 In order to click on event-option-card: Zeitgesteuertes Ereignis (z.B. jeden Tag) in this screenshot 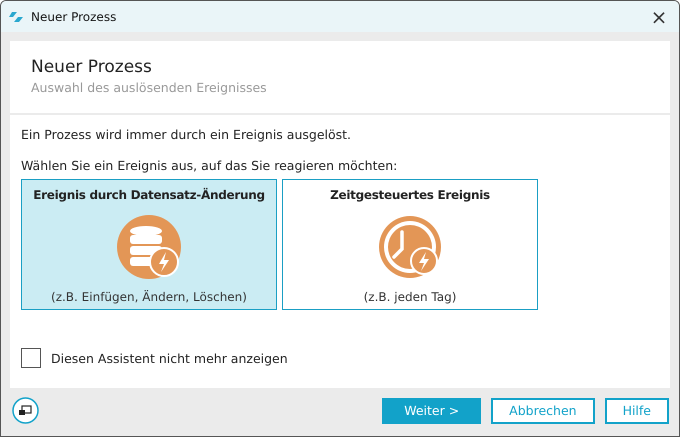, I will do `click(410, 244)`.